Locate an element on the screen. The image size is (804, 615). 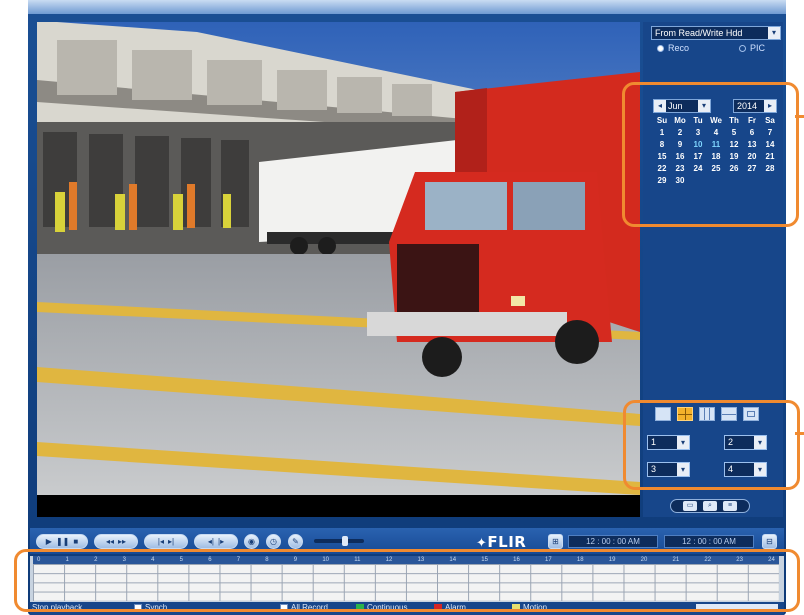
picture-radio: PIC is located at coordinates (752, 48).